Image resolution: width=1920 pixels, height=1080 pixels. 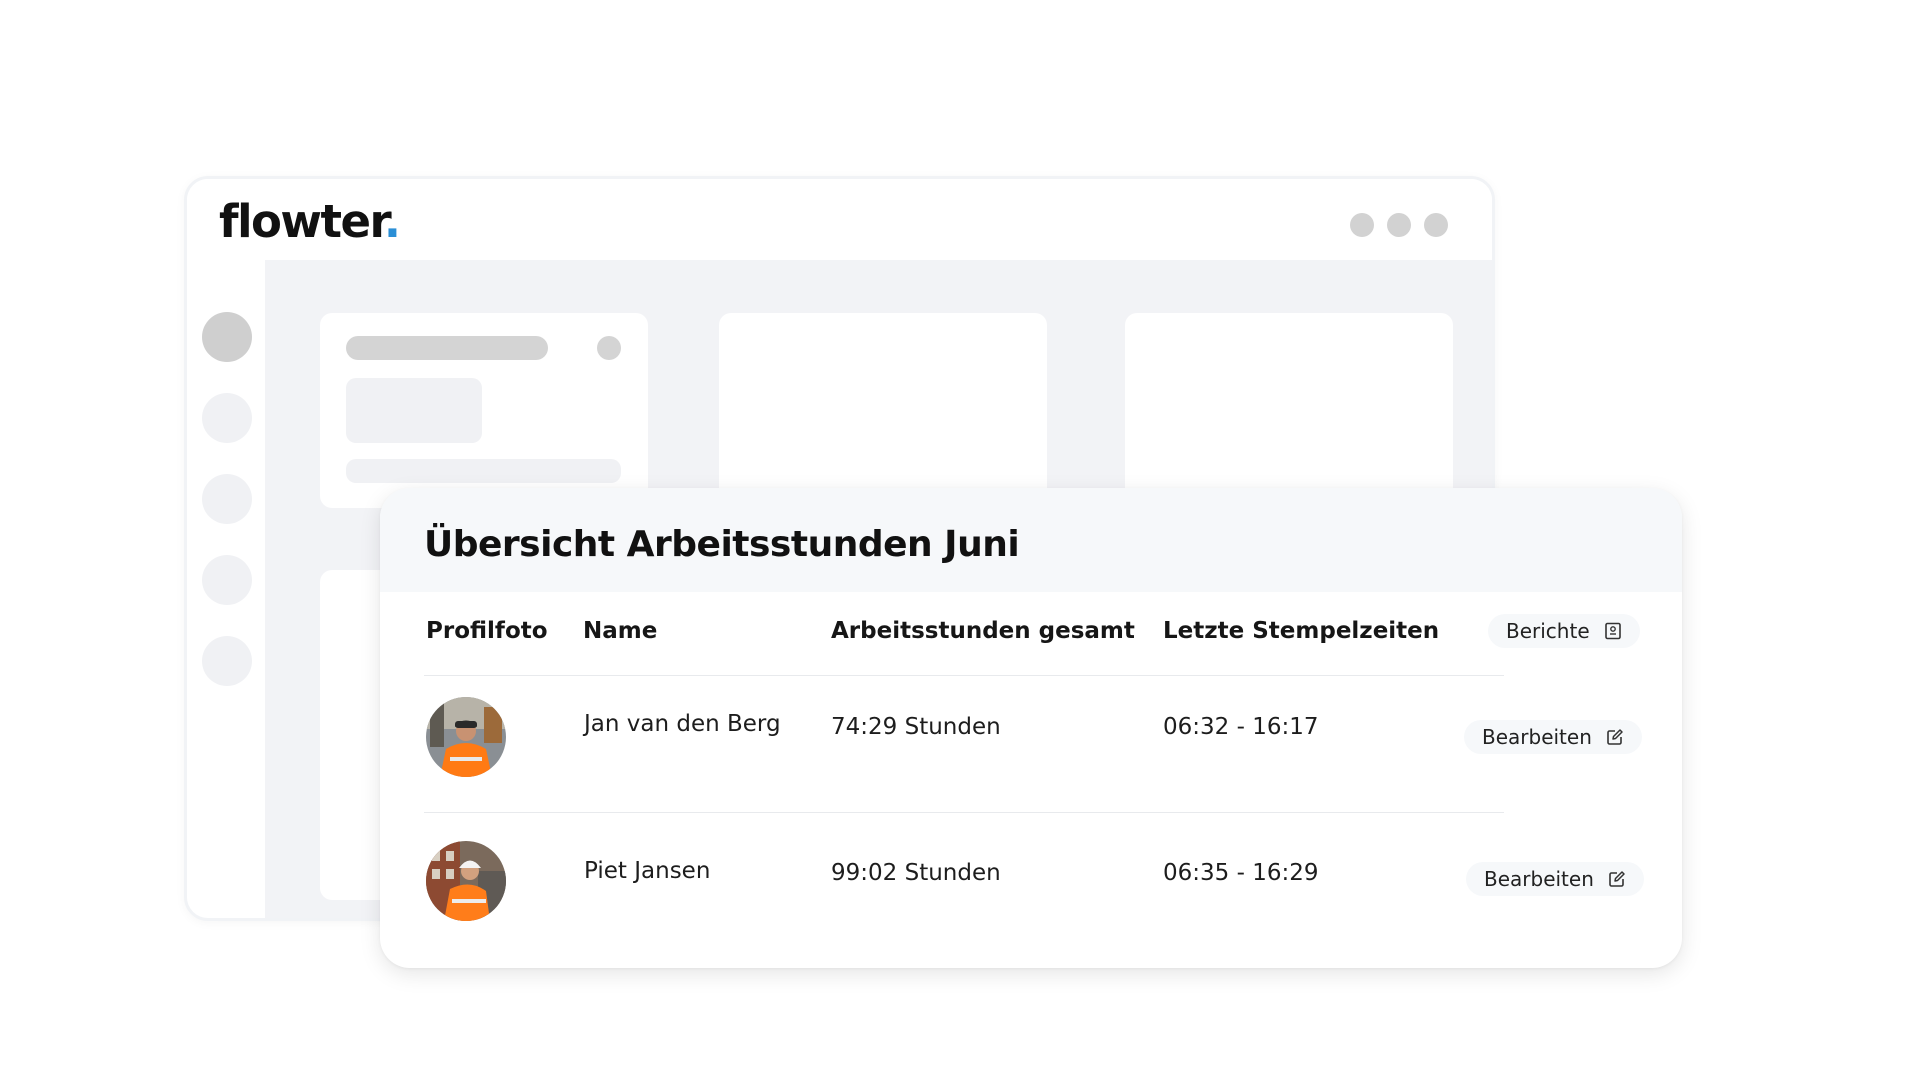 What do you see at coordinates (916, 727) in the screenshot?
I see `total-hours: 74:29 Stunden` at bounding box center [916, 727].